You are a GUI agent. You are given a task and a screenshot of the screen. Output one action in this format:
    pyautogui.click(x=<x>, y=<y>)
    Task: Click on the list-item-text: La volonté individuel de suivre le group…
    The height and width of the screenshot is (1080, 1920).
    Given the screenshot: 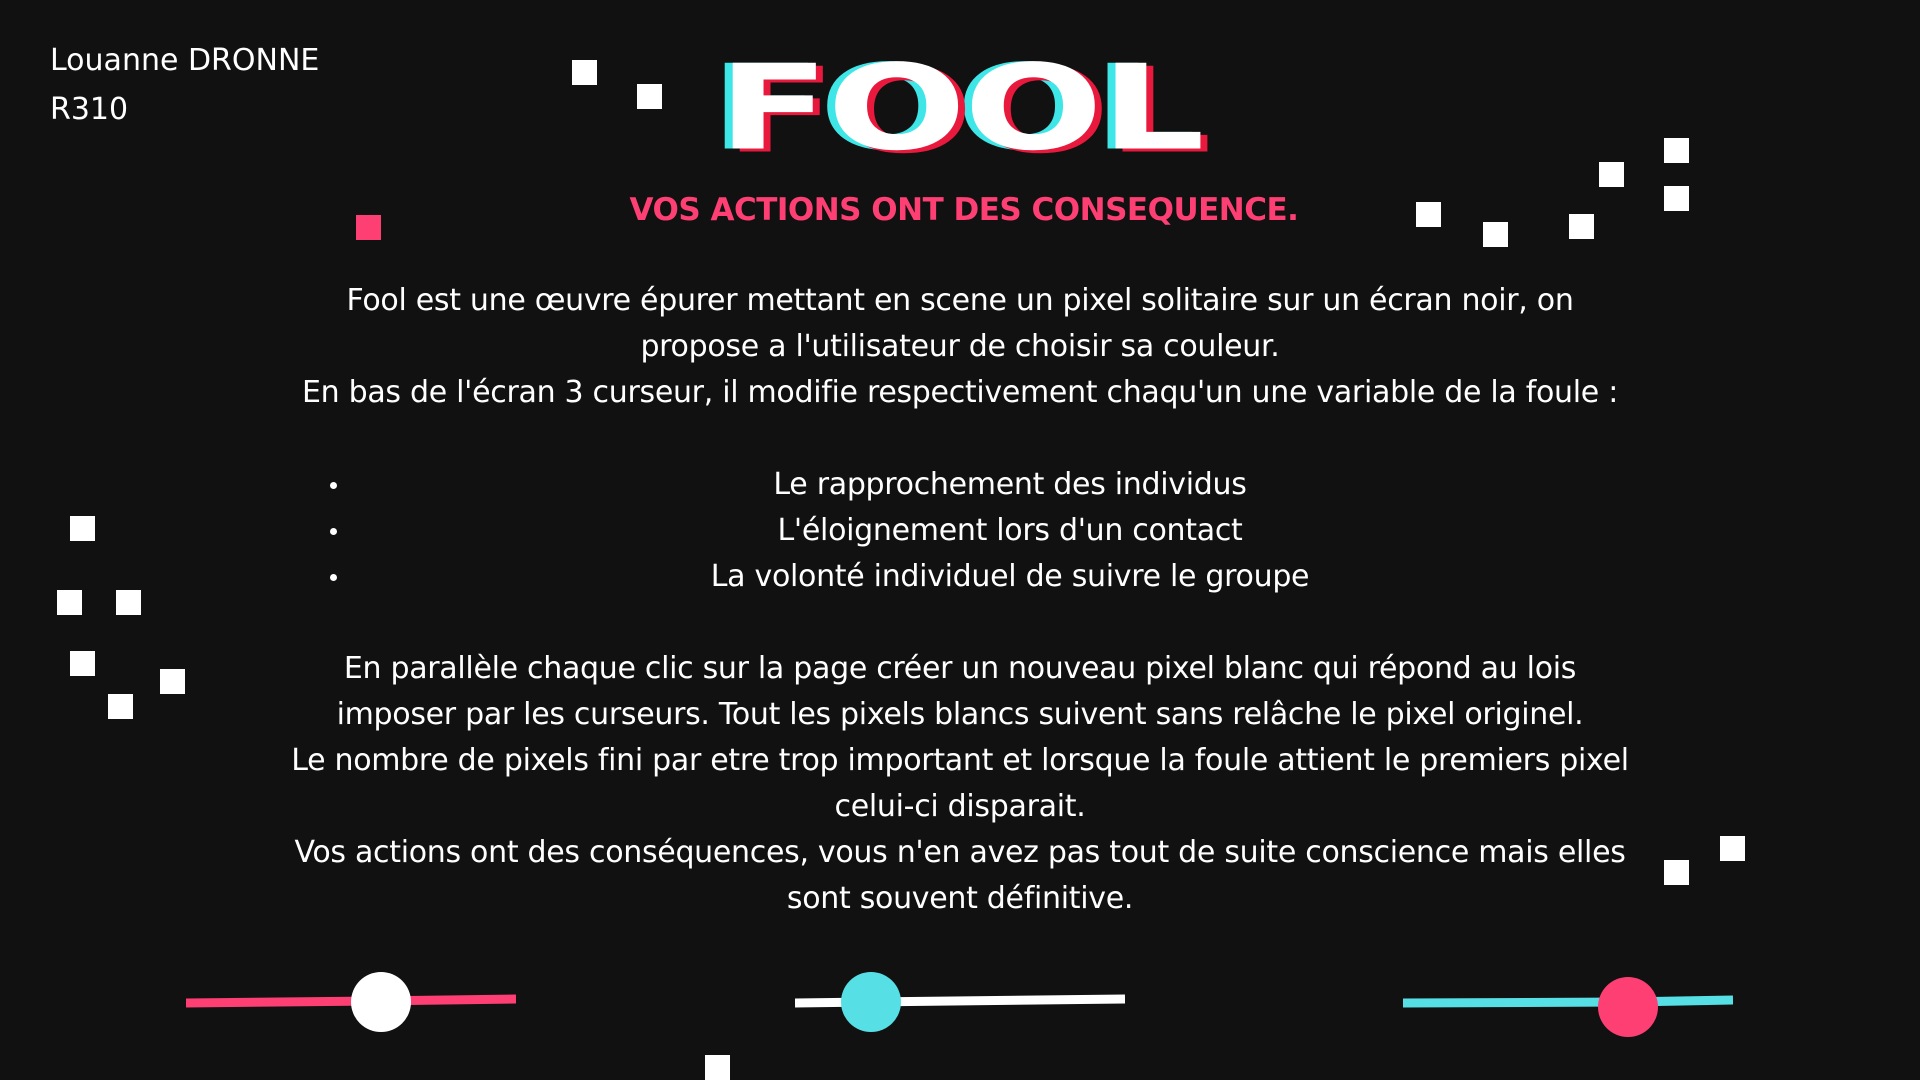 What is the action you would take?
    pyautogui.click(x=1010, y=576)
    